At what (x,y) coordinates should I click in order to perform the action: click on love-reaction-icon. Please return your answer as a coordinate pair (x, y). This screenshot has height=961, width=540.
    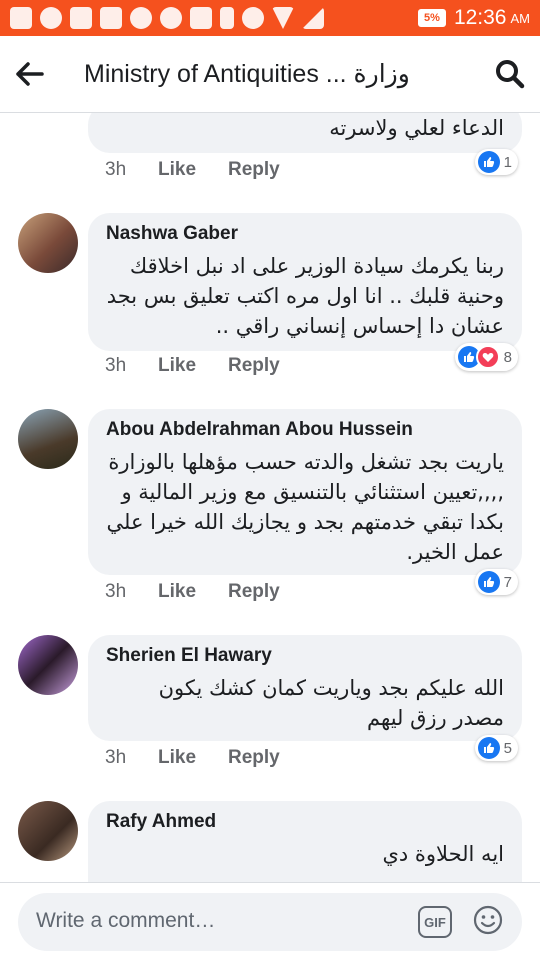
    Looking at the image, I should click on (487, 357).